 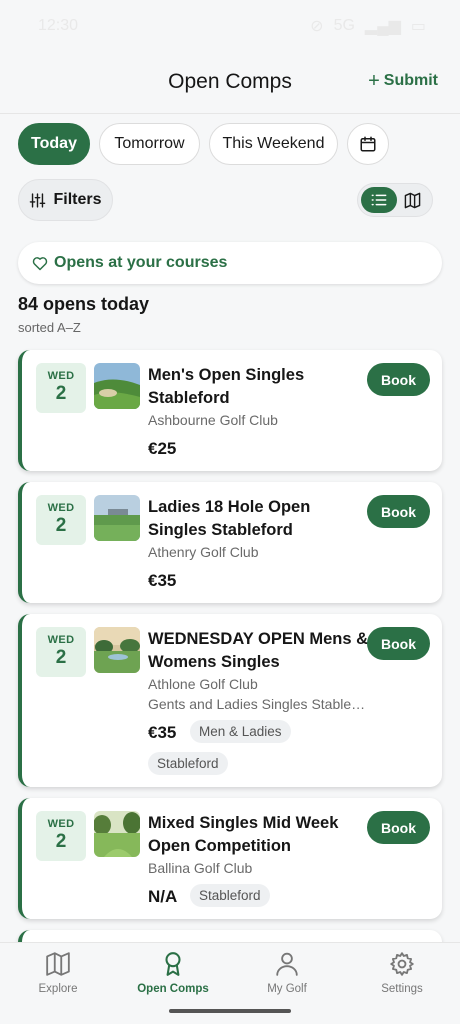 What do you see at coordinates (84, 304) in the screenshot?
I see `results-count: 84 opens today` at bounding box center [84, 304].